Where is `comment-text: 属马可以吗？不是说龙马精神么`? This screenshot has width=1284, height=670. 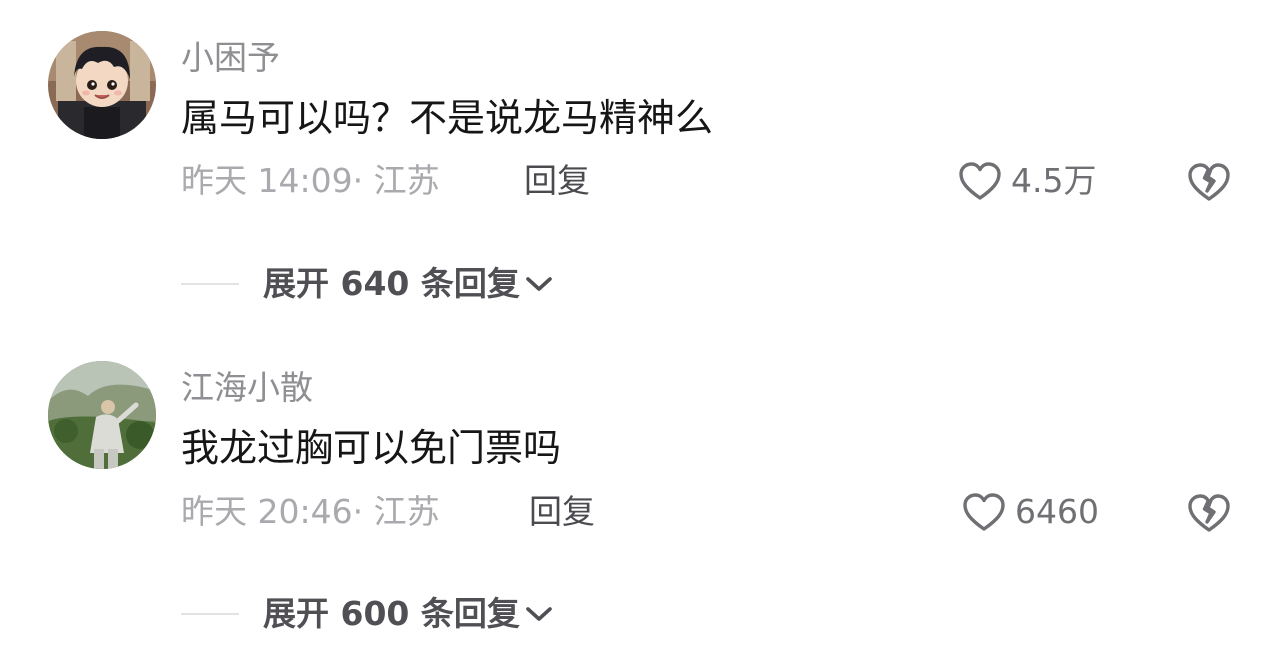 comment-text: 属马可以吗？不是说龙马精神么 is located at coordinates (447, 118).